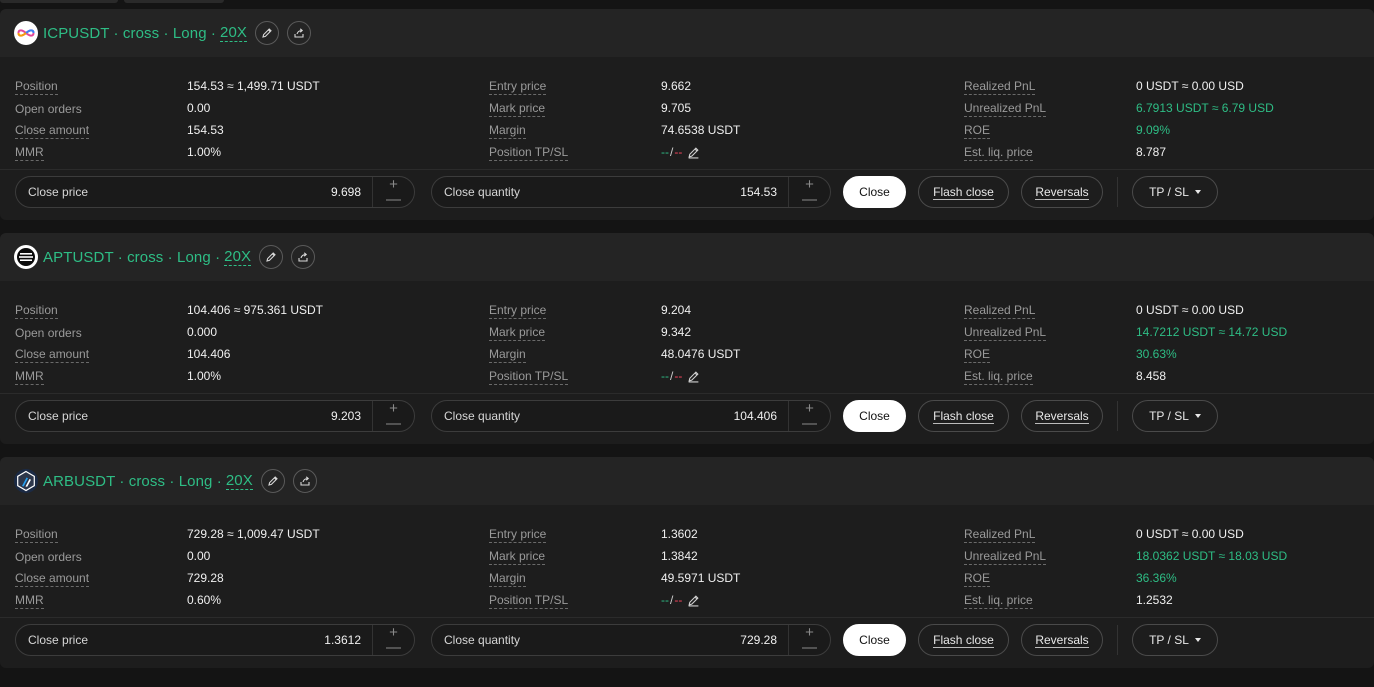 The width and height of the screenshot is (1374, 687). Describe the element at coordinates (346, 192) in the screenshot. I see `close-price-value: 9.698` at that location.